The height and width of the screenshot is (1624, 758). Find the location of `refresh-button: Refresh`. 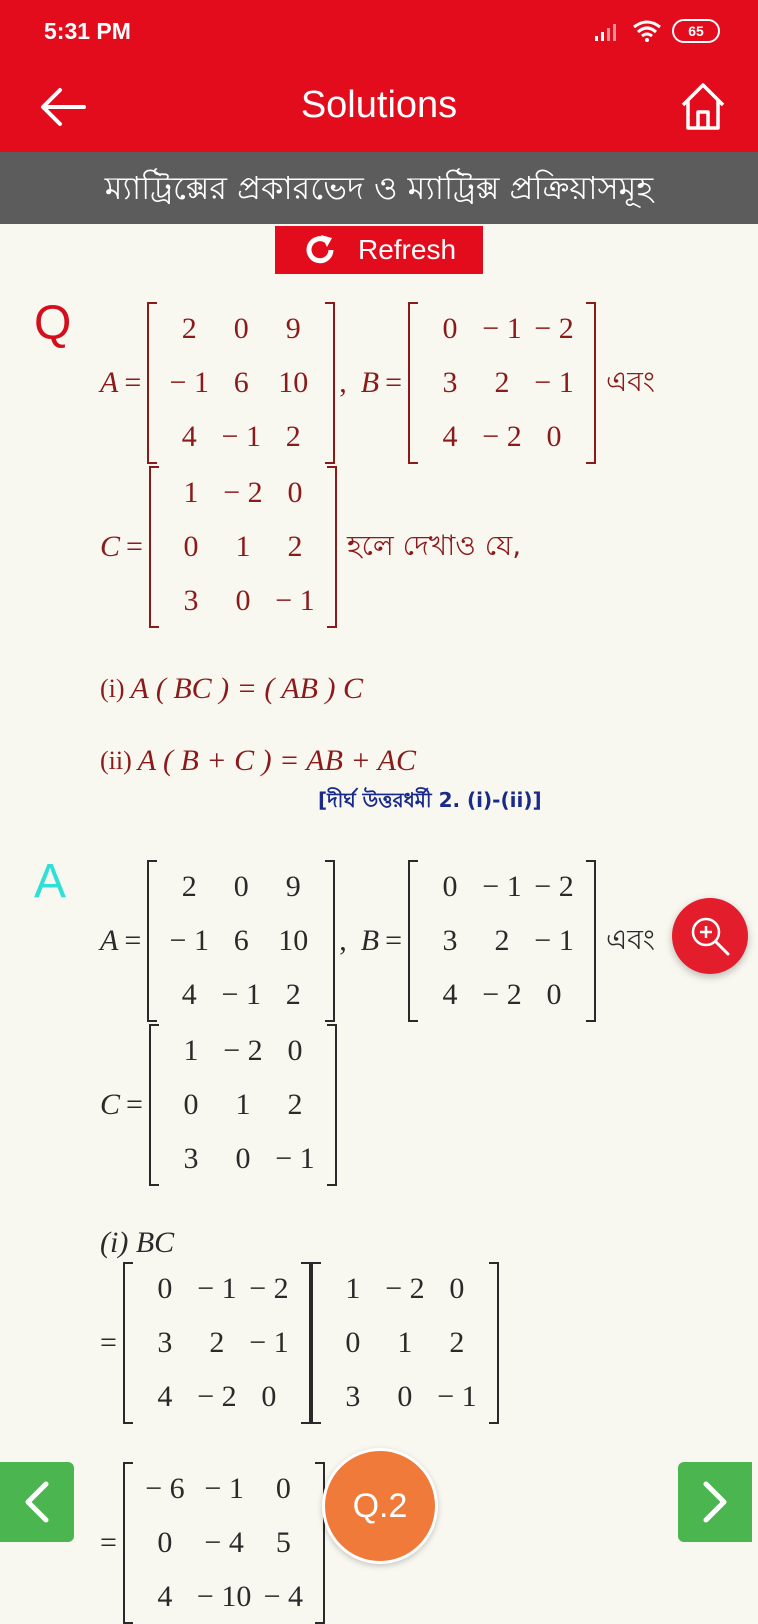

refresh-button: Refresh is located at coordinates (379, 250).